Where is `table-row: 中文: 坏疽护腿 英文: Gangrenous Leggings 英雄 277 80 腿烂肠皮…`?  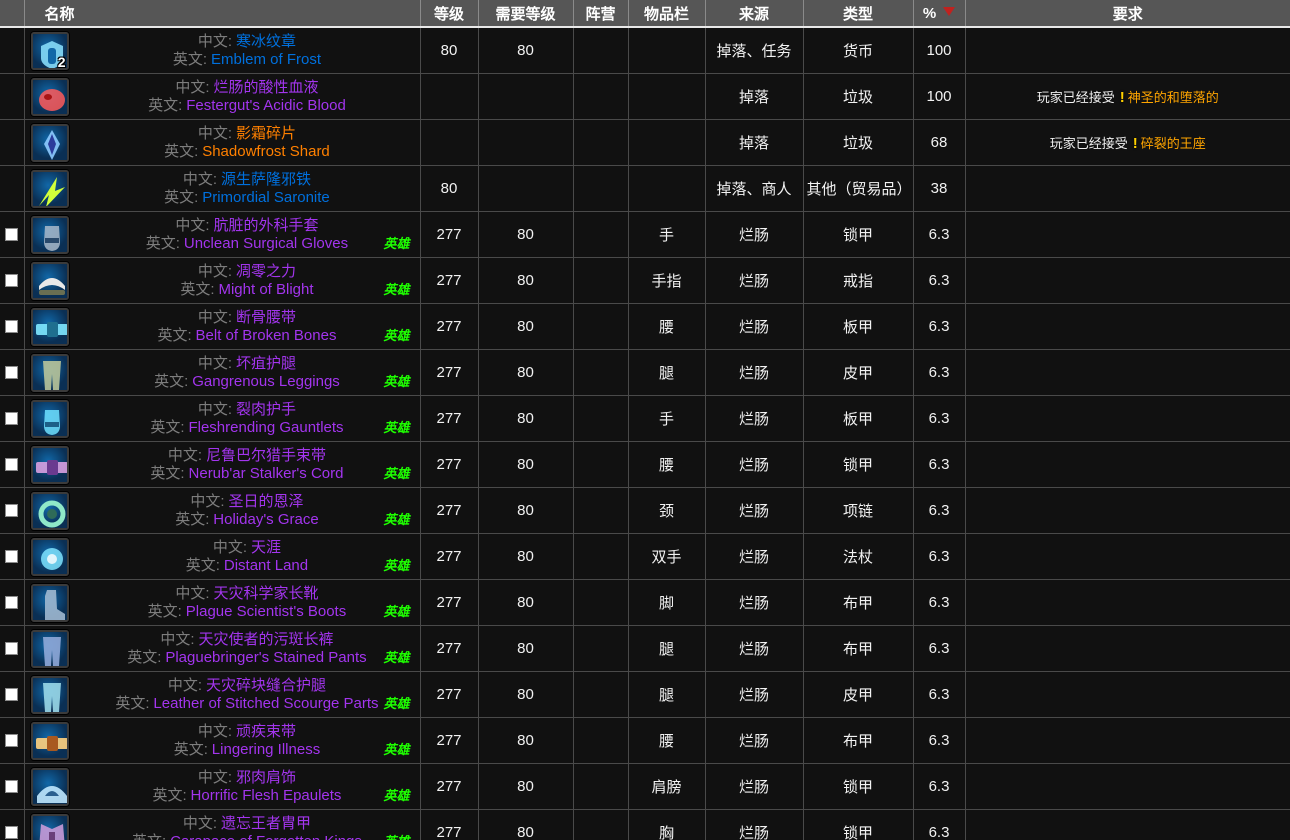
table-row: 中文: 坏疽护腿 英文: Gangrenous Leggings 英雄 277 80 腿烂肠皮… is located at coordinates (645, 372).